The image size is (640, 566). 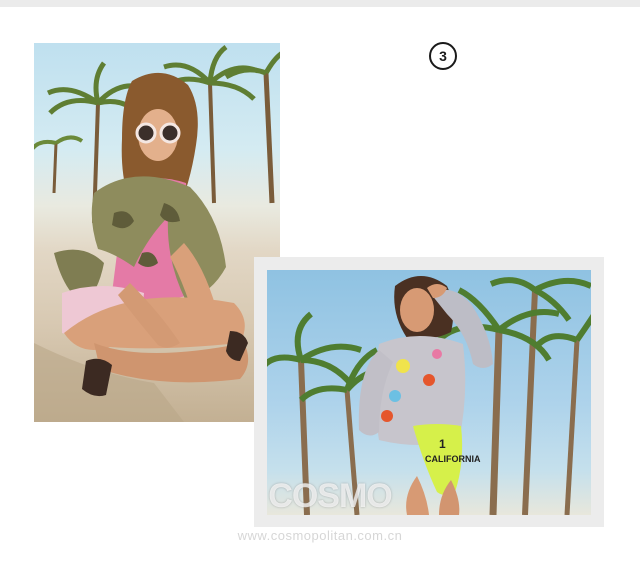 I want to click on cosmo-watermark-url: www.cosmopolitan.com.cn, so click(x=320, y=535).